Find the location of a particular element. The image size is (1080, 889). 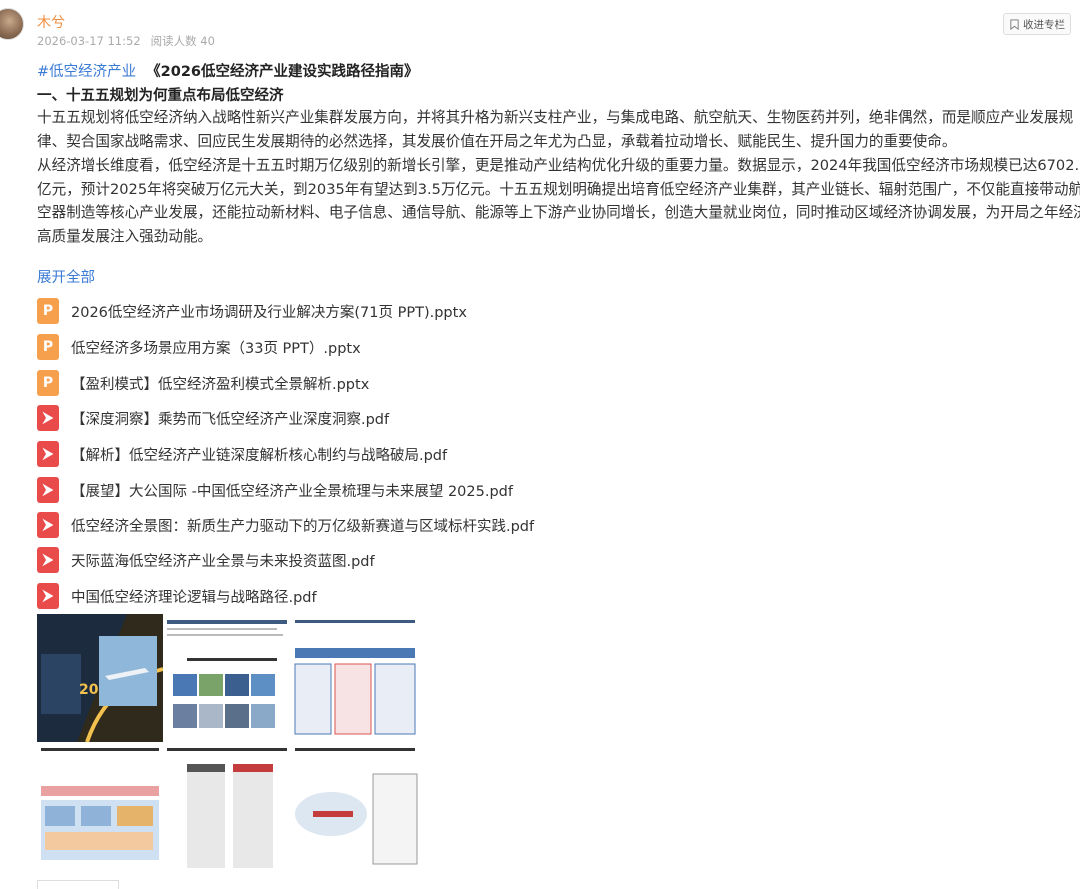

attachment-item: ⮞ 【解析】低空经济产业链深度解析核心制约与战略破局.pdf is located at coordinates (242, 454).